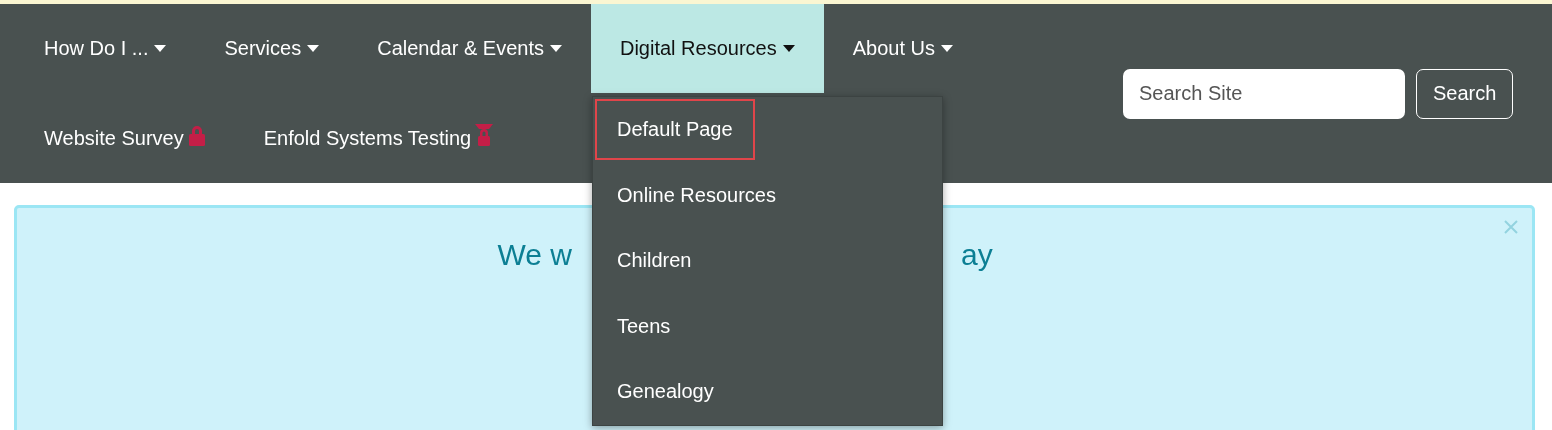 Image resolution: width=1552 pixels, height=430 pixels. What do you see at coordinates (534, 255) in the screenshot?
I see `banner-heading: We w` at bounding box center [534, 255].